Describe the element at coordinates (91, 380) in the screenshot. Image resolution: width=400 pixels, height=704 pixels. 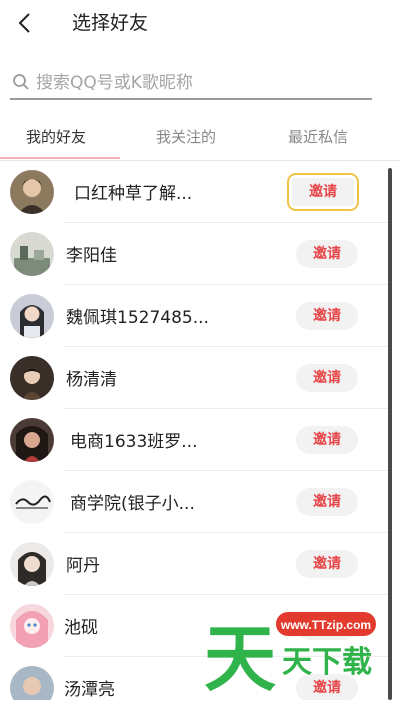
I see `friend-name: 杨清清` at that location.